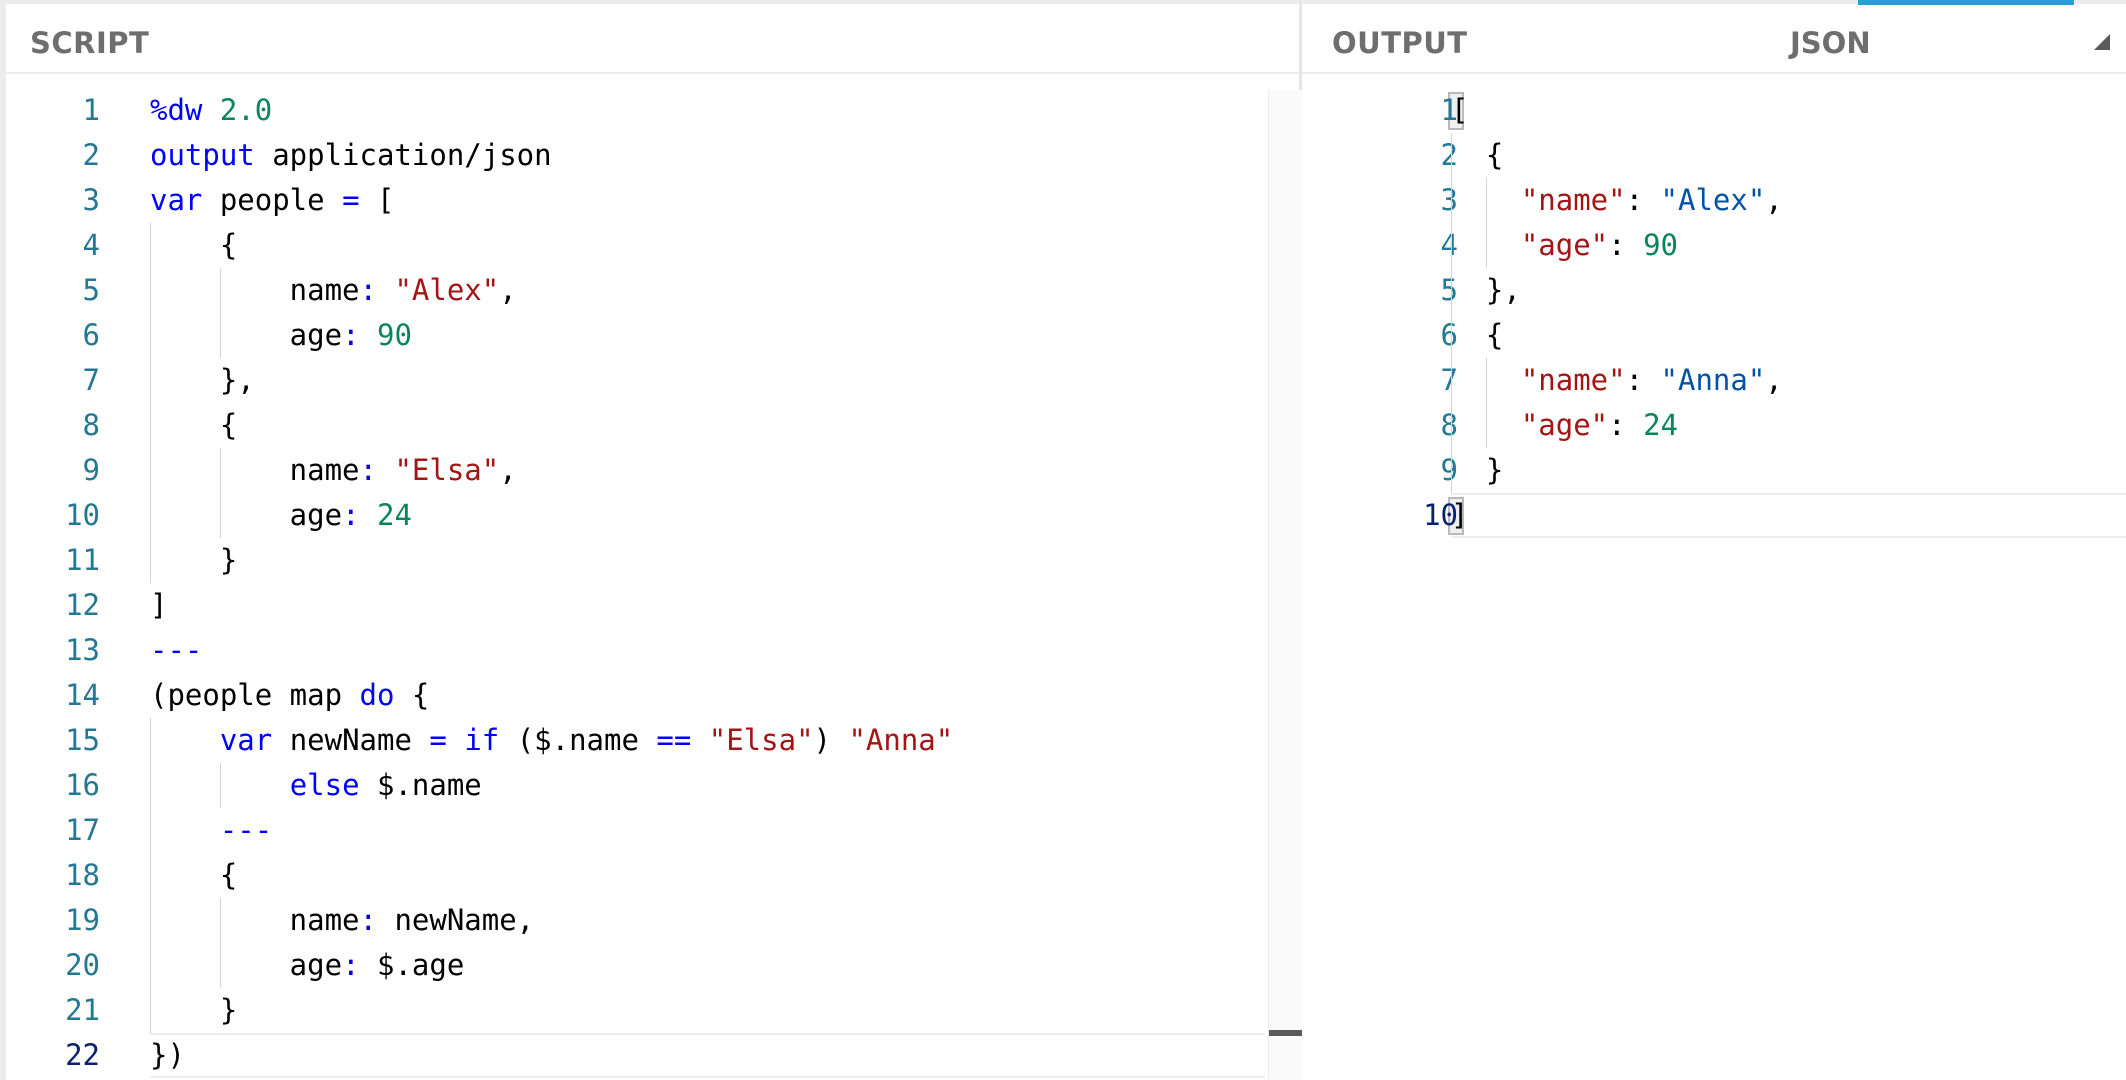 This screenshot has height=1080, width=2126. Describe the element at coordinates (652, 380) in the screenshot. I see `code-line: 7 },` at that location.